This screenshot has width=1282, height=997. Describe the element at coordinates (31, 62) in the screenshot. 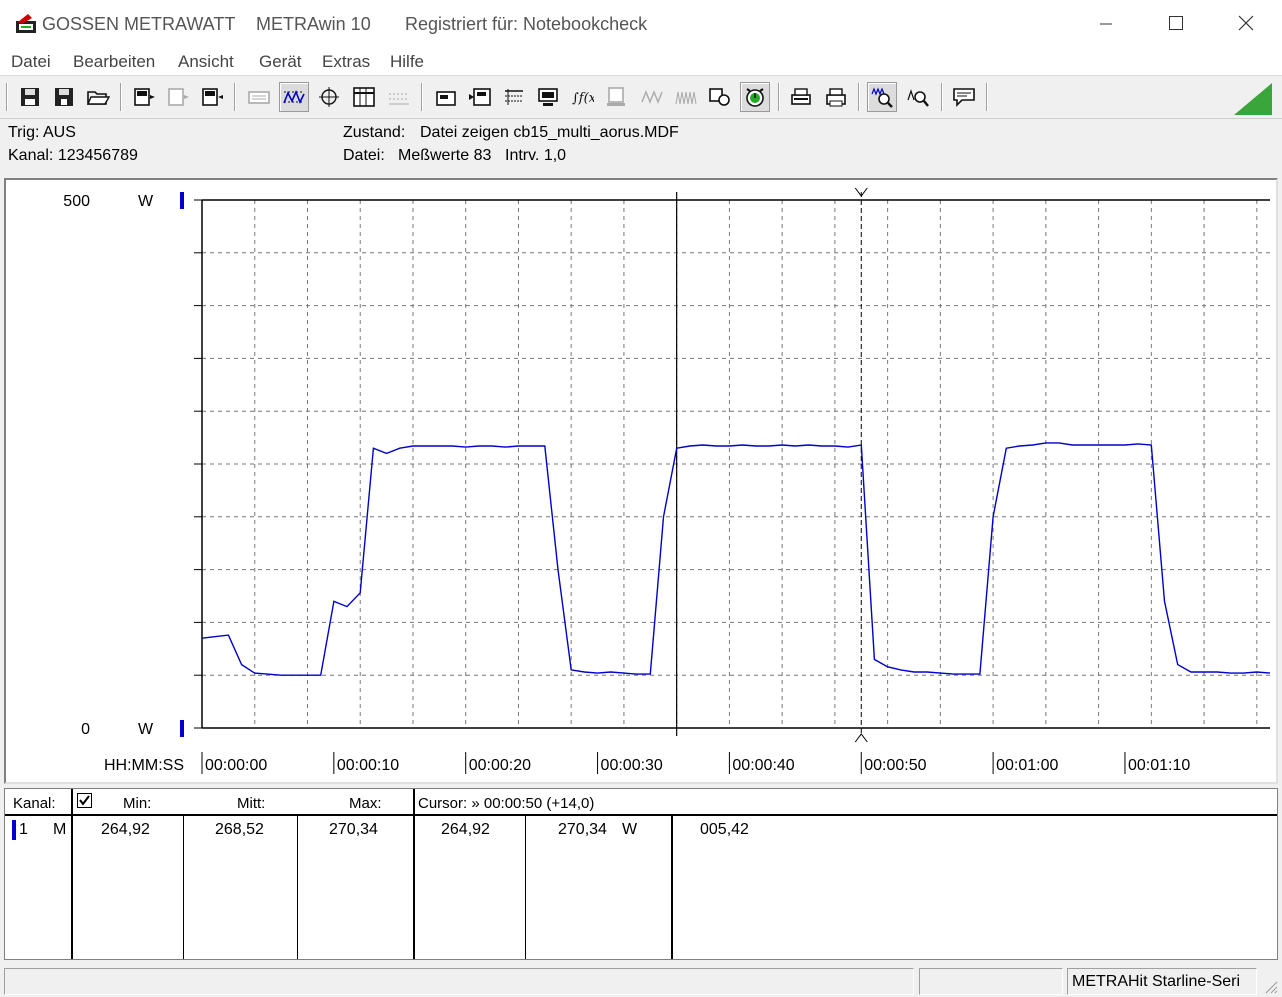

I see `menu-datei: Datei` at that location.